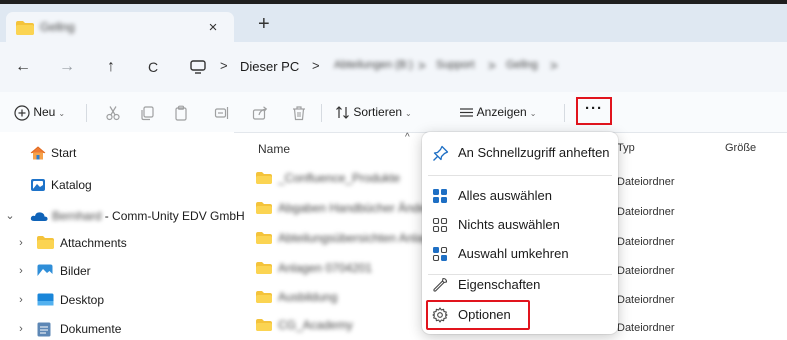  I want to click on sort-button: Sortieren ⌄, so click(373, 112).